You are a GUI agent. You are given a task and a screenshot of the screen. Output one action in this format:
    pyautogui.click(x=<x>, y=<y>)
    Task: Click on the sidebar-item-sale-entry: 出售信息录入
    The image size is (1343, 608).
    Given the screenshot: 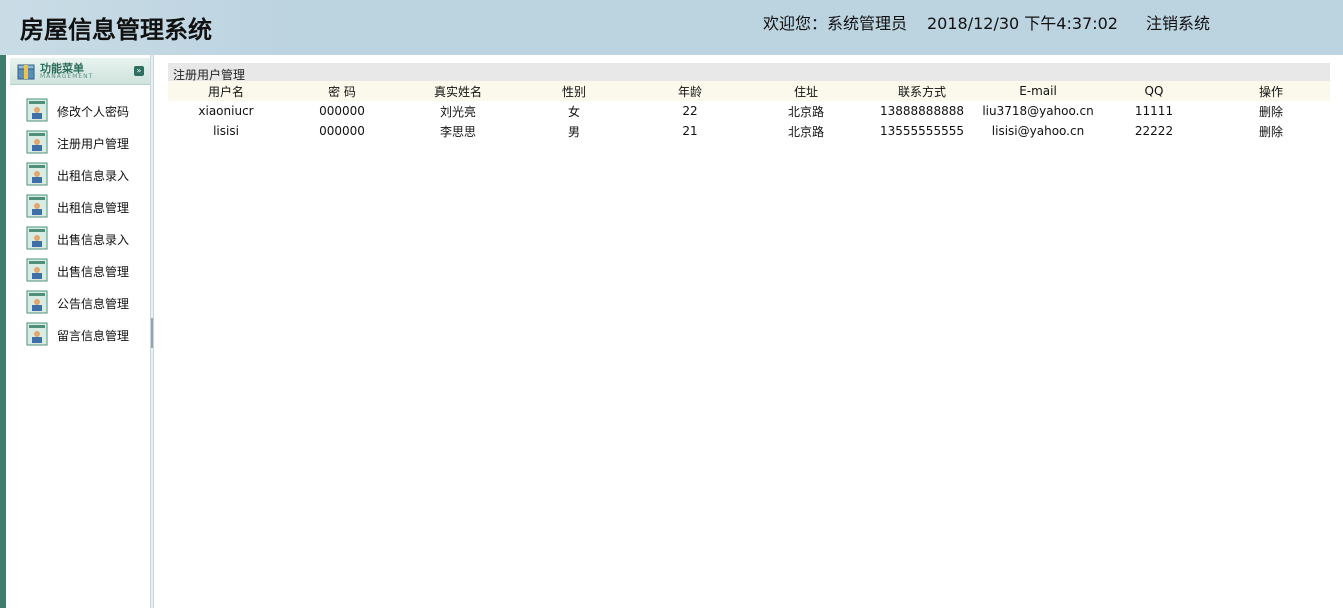 What is the action you would take?
    pyautogui.click(x=78, y=239)
    